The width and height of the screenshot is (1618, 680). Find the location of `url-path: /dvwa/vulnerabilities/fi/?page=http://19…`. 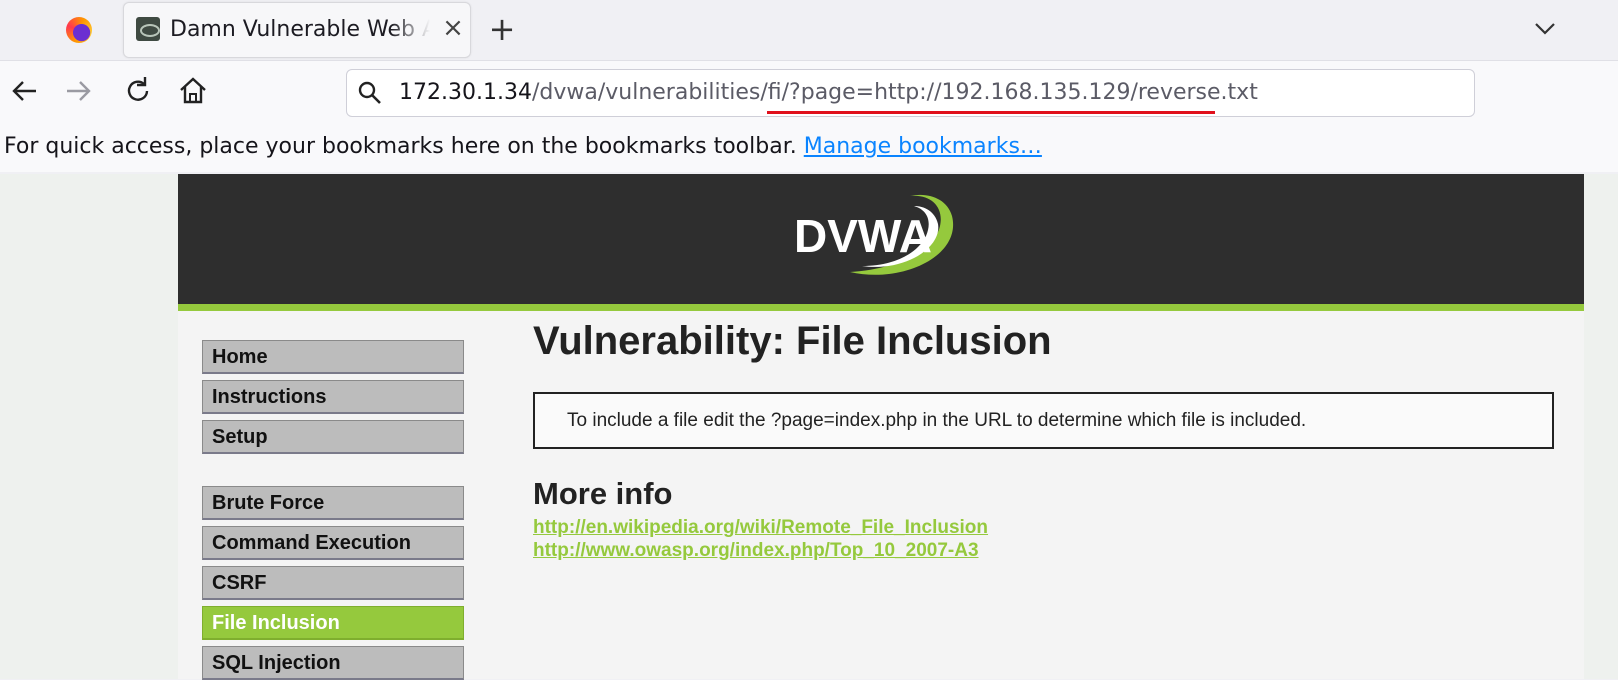

url-path: /dvwa/vulnerabilities/fi/?page=http://19… is located at coordinates (894, 92).